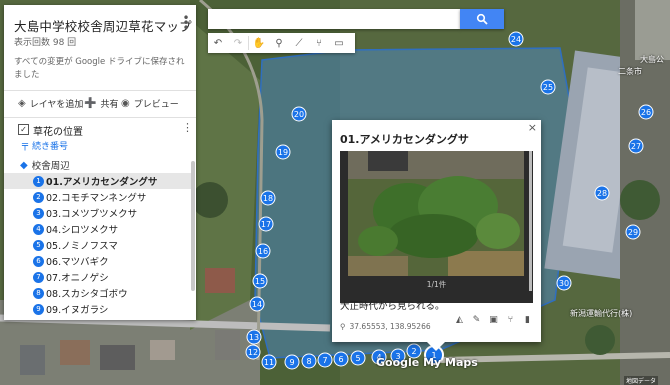 Image resolution: width=670 pixels, height=385 pixels. I want to click on marker-label: 29, so click(633, 232).